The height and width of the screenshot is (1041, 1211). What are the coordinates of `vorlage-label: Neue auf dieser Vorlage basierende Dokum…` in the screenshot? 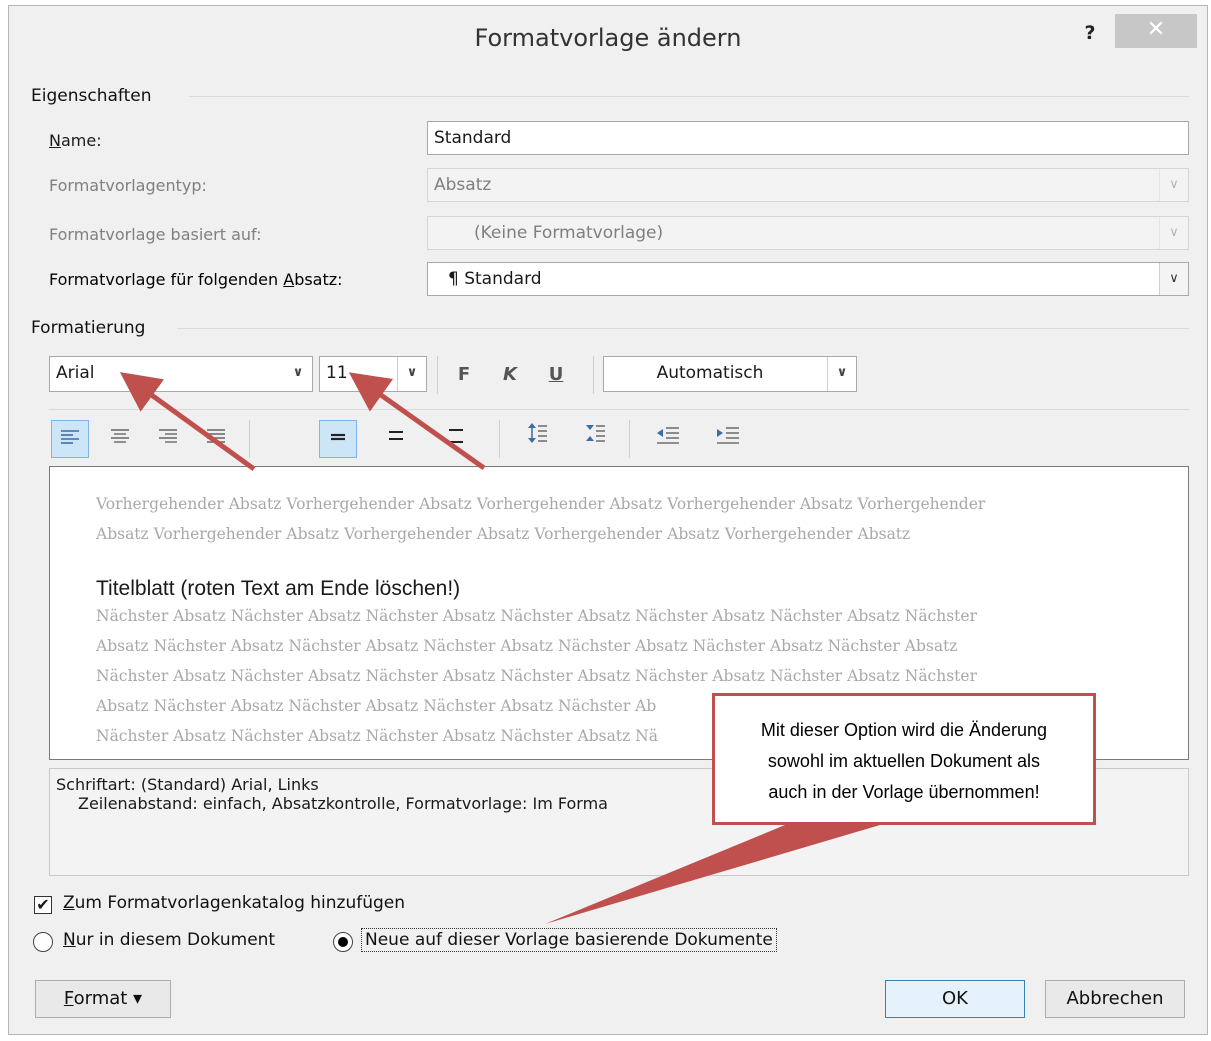 It's located at (569, 940).